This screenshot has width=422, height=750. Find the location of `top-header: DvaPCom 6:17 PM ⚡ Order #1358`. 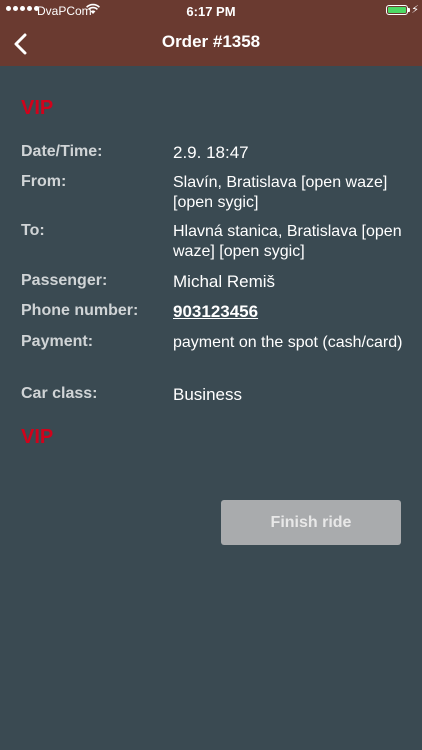

top-header: DvaPCom 6:17 PM ⚡ Order #1358 is located at coordinates (211, 33).